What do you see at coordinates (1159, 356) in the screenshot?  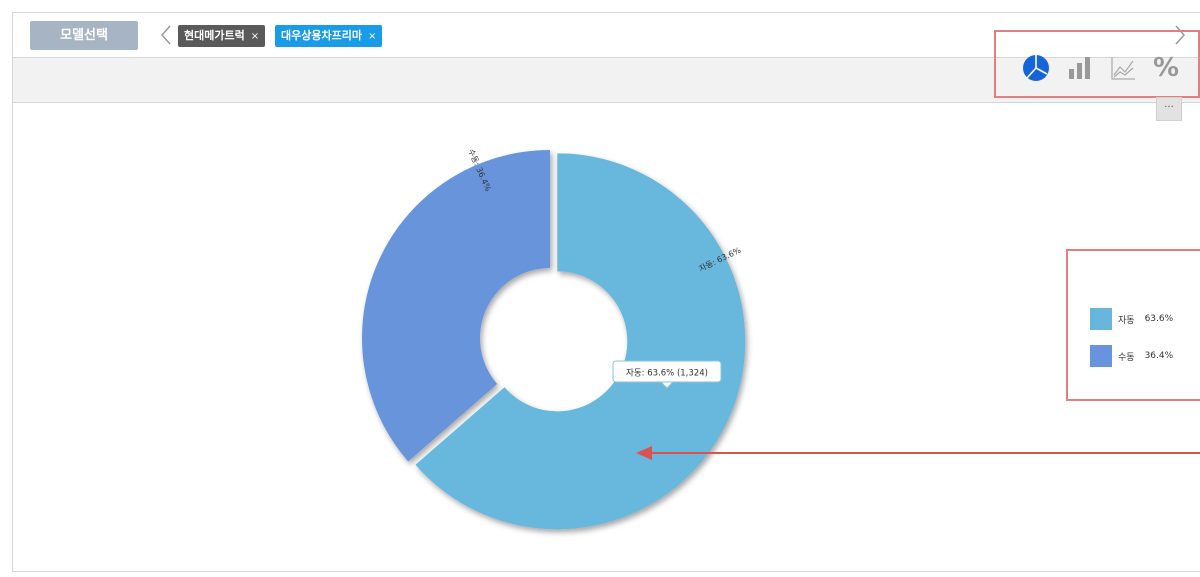 I see `legend-value: 36.4%` at bounding box center [1159, 356].